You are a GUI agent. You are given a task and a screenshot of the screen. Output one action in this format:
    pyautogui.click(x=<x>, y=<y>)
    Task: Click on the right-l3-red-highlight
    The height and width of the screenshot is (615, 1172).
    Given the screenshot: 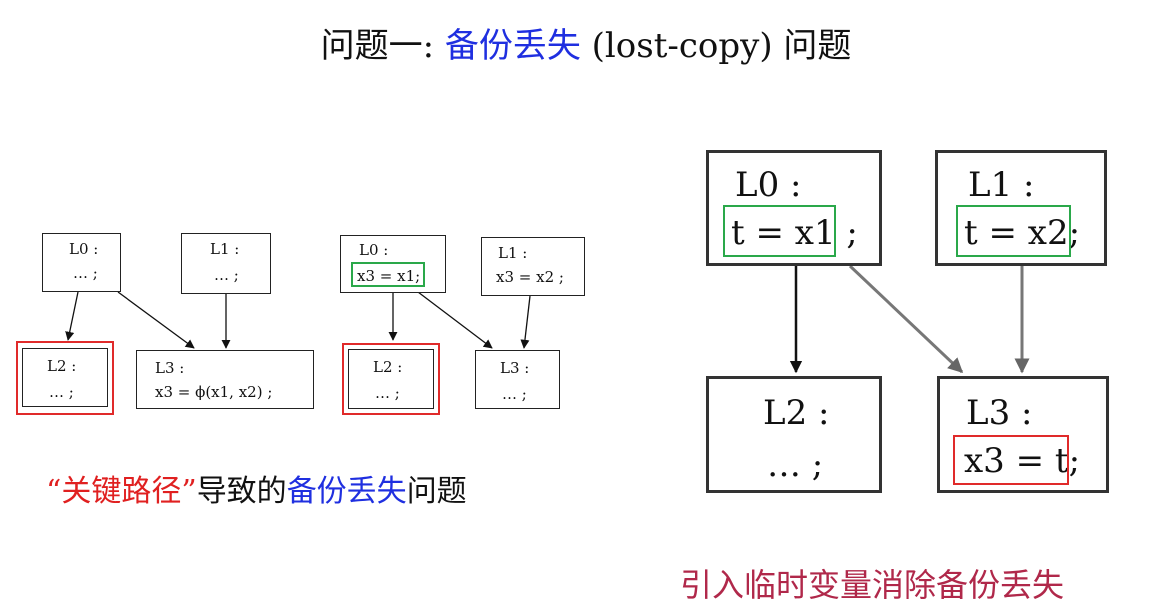 What is the action you would take?
    pyautogui.click(x=1011, y=460)
    